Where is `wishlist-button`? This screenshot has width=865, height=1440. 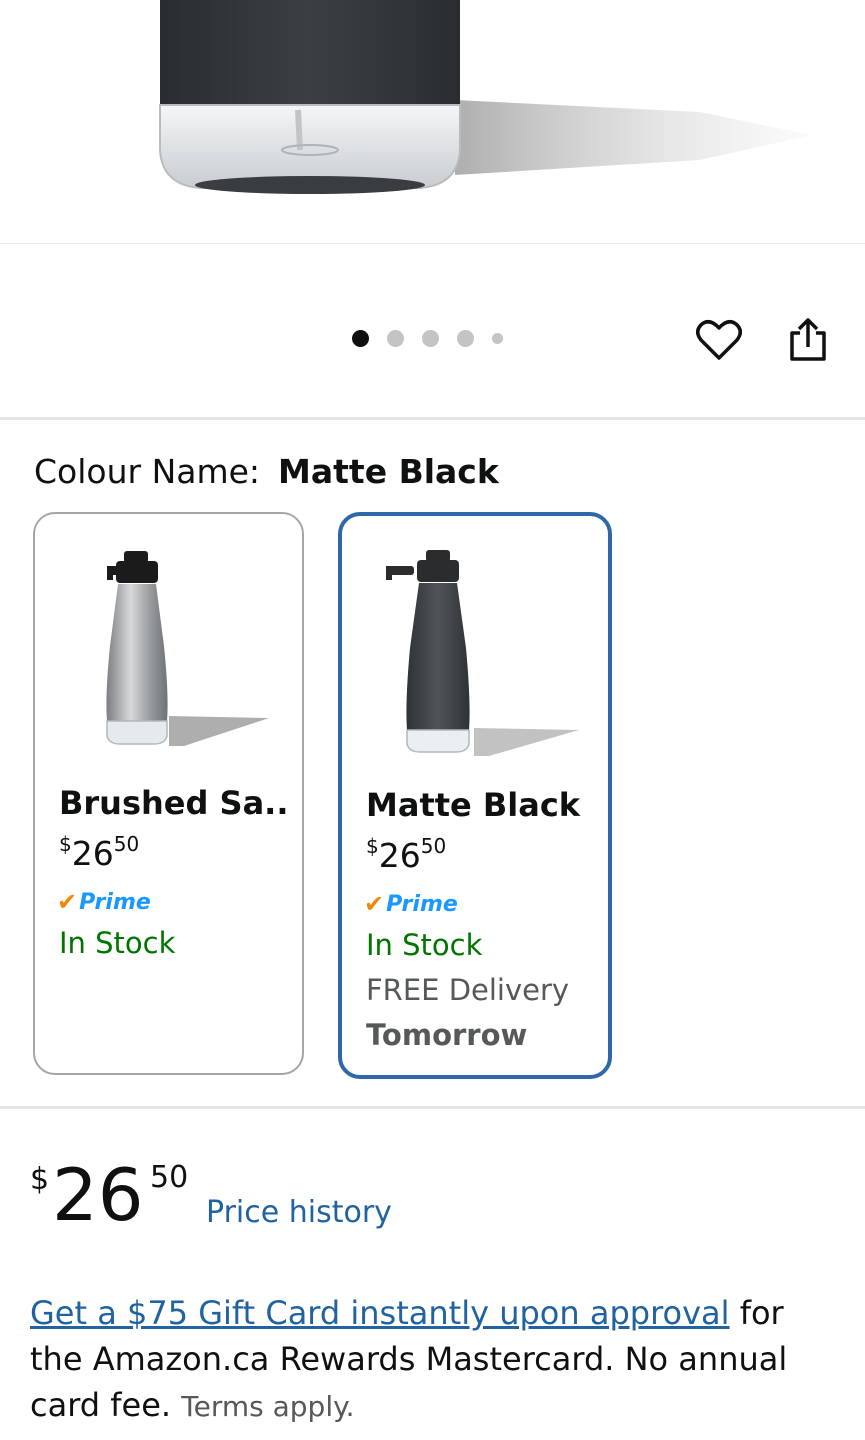
wishlist-button is located at coordinates (719, 340).